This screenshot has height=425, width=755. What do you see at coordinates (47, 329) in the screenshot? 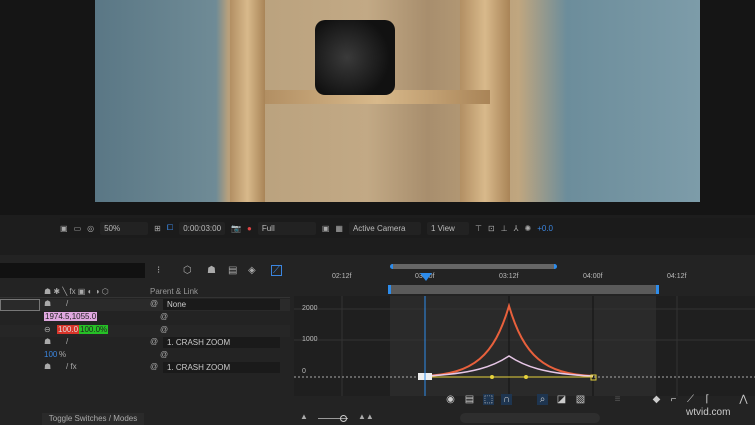
I see `constrain-link-icon: ⊖` at bounding box center [47, 329].